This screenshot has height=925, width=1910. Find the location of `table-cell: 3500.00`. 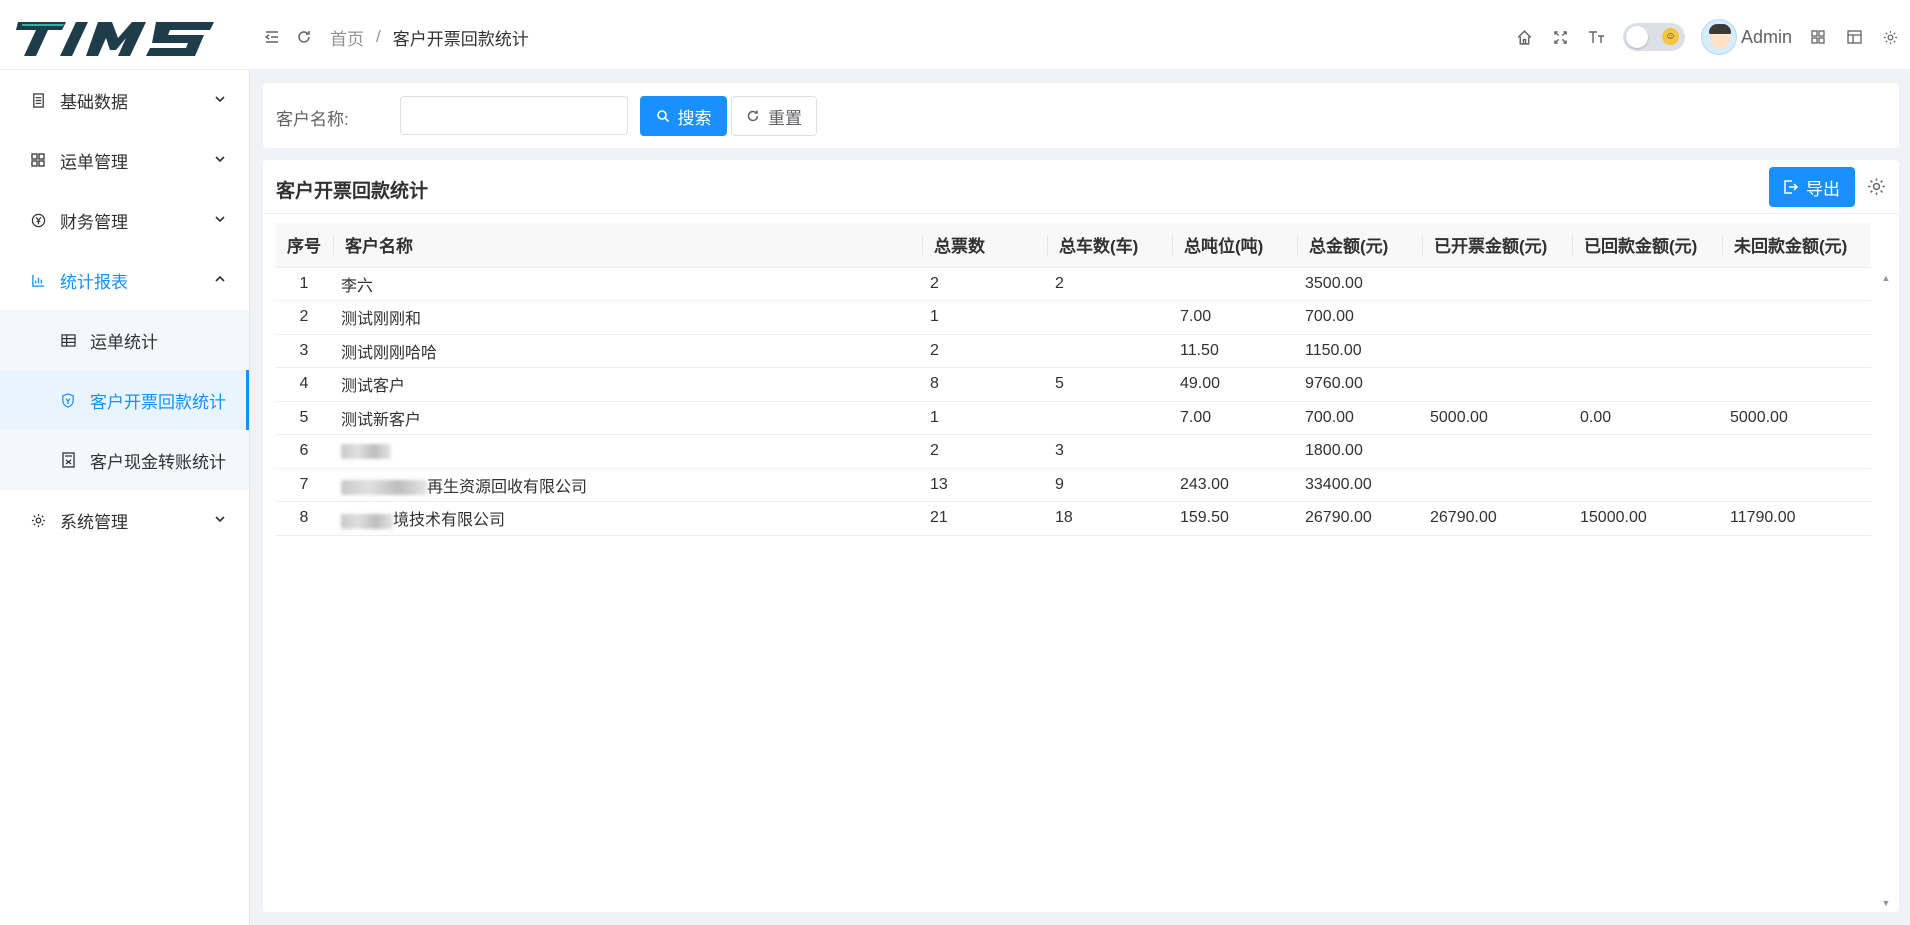

table-cell: 3500.00 is located at coordinates (1359, 284).